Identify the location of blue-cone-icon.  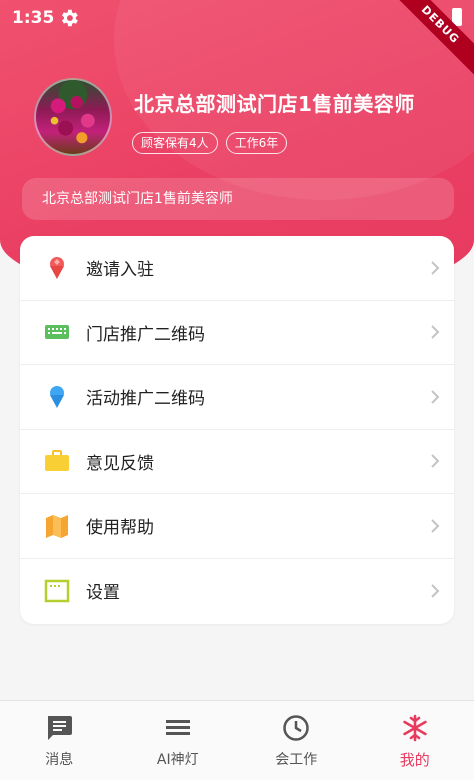
(57, 396).